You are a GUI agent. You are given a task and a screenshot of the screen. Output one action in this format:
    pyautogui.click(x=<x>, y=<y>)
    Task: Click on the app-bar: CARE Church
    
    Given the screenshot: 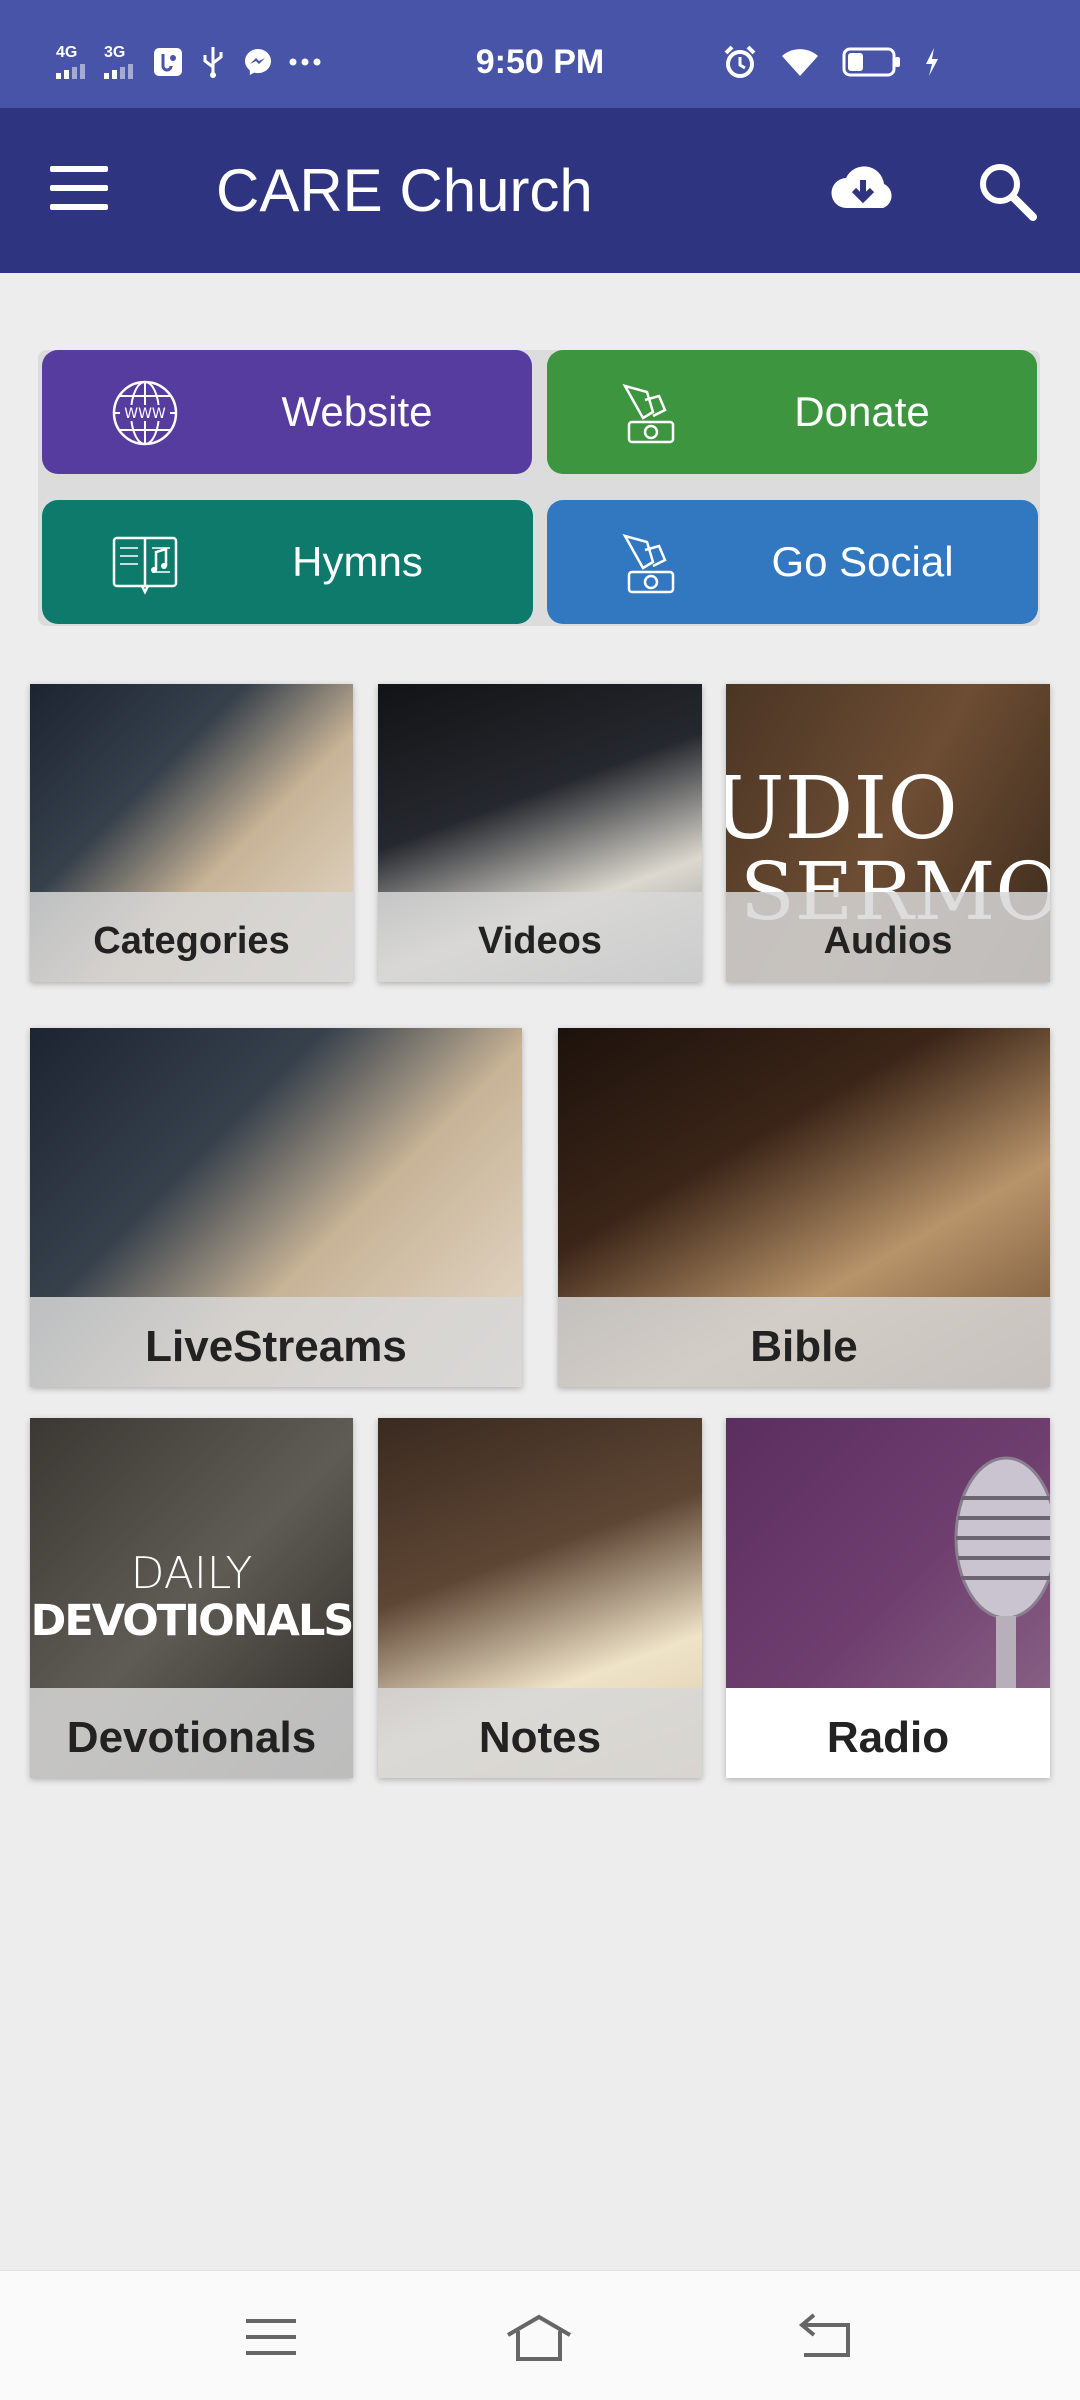 What is the action you would take?
    pyautogui.click(x=540, y=190)
    